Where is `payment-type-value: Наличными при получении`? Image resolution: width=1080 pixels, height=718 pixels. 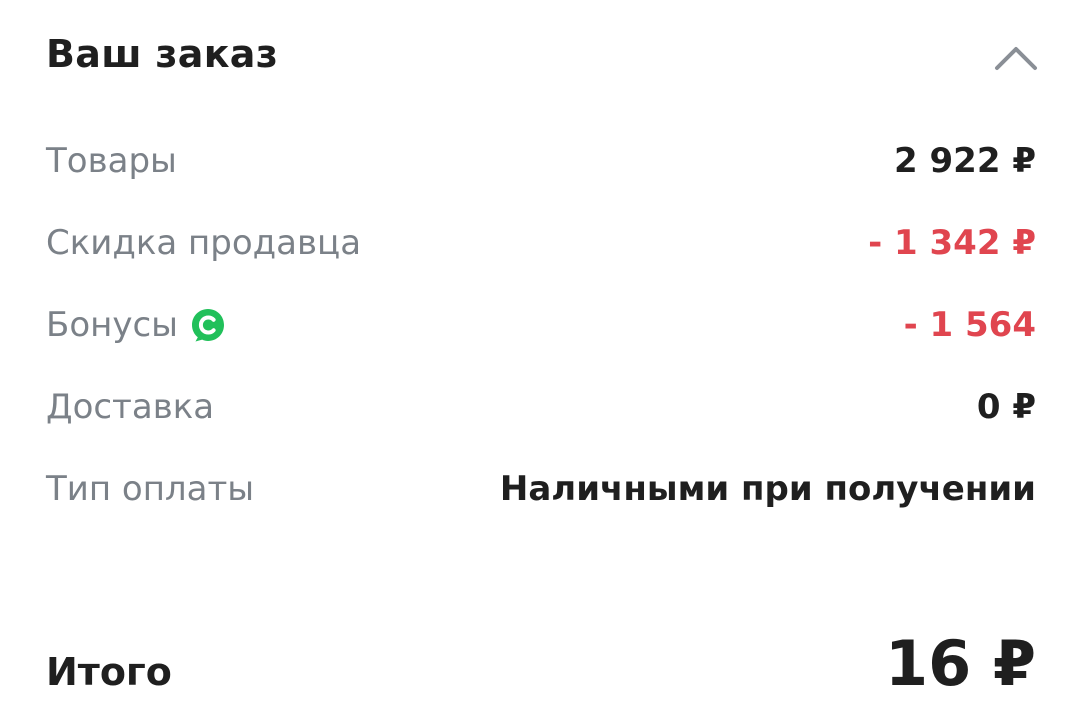 payment-type-value: Наличными при получении is located at coordinates (767, 489).